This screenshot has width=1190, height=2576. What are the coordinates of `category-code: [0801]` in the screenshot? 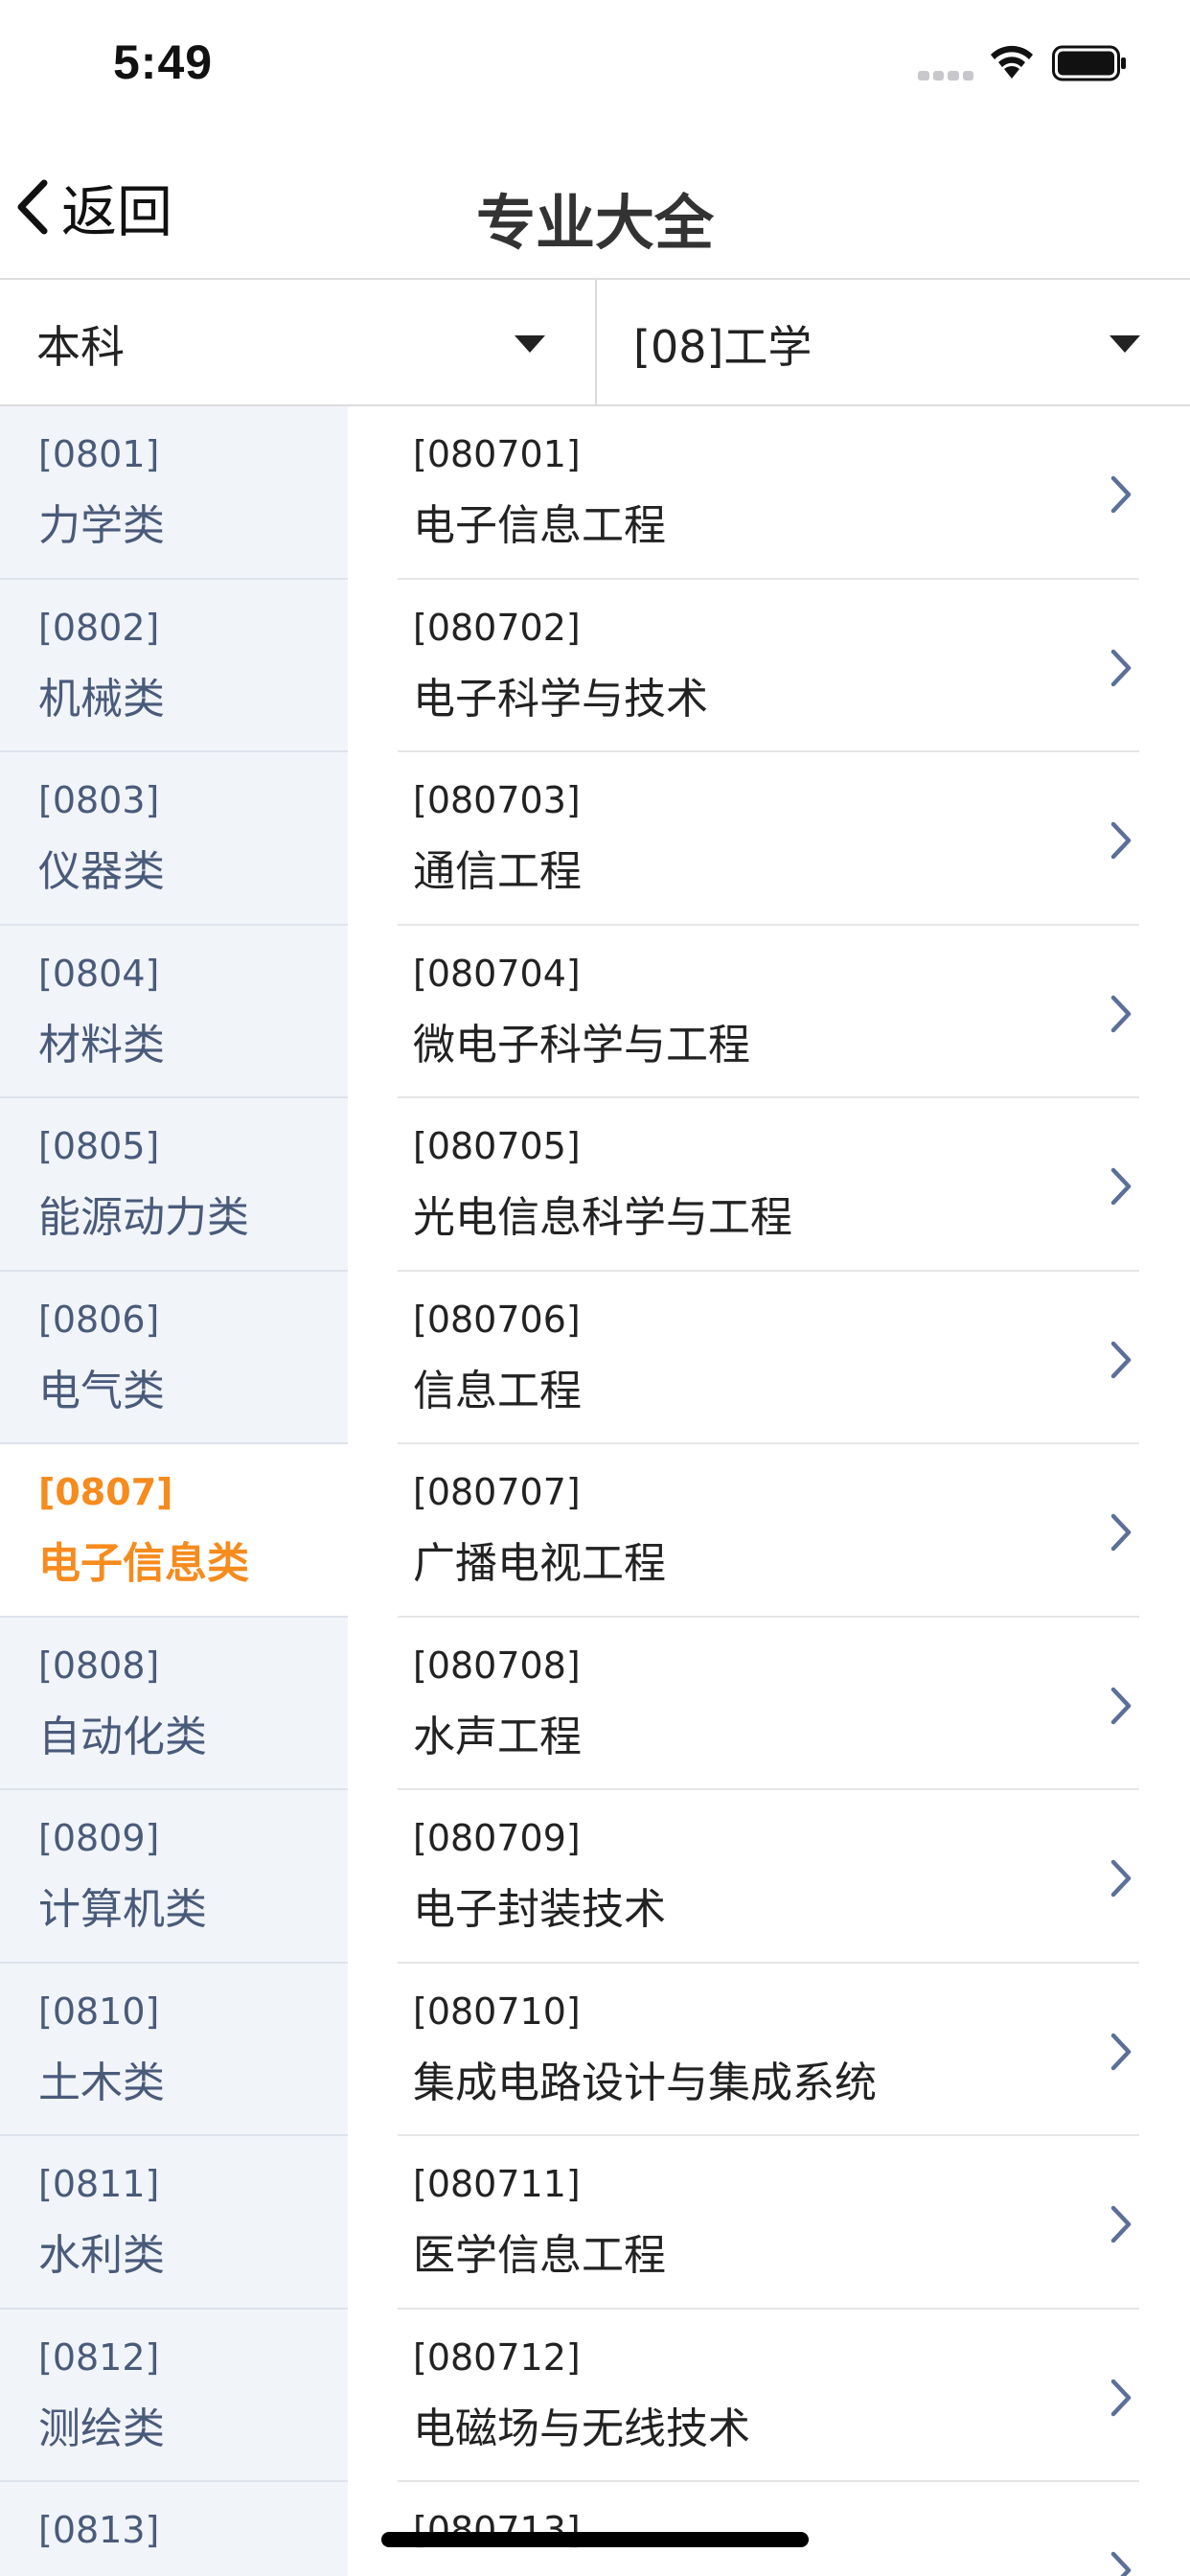 It's located at (99, 454).